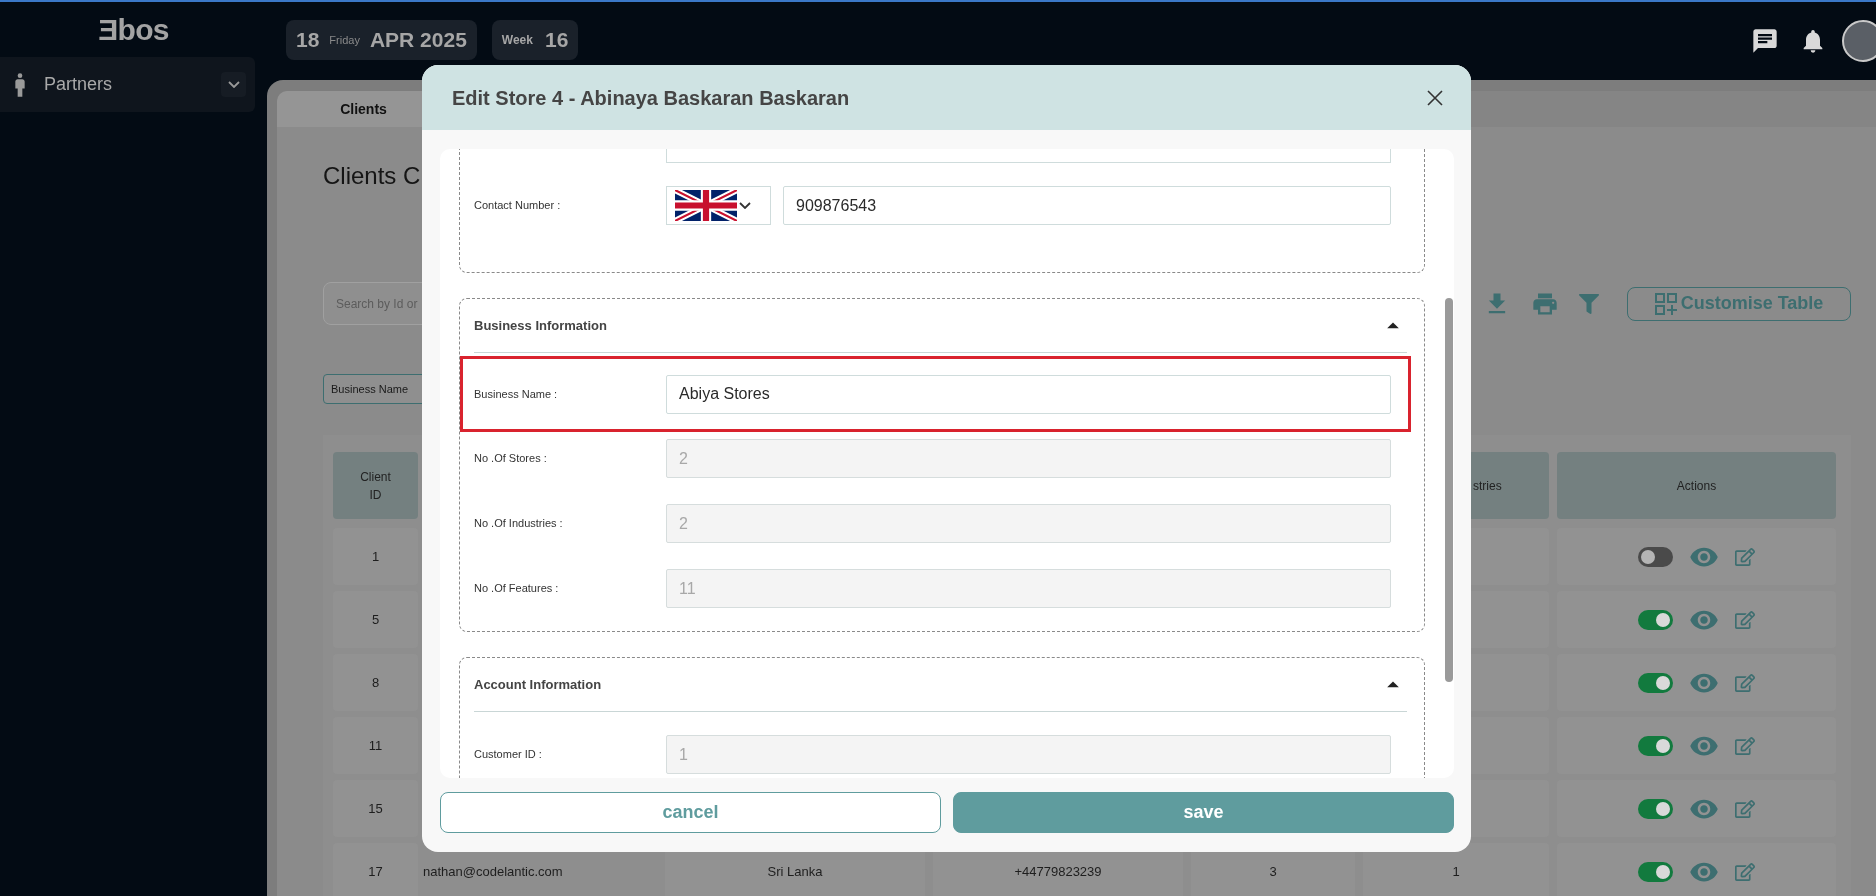 This screenshot has height=896, width=1876. What do you see at coordinates (493, 871) in the screenshot?
I see `table-cell-text: nathan@codelantic.com` at bounding box center [493, 871].